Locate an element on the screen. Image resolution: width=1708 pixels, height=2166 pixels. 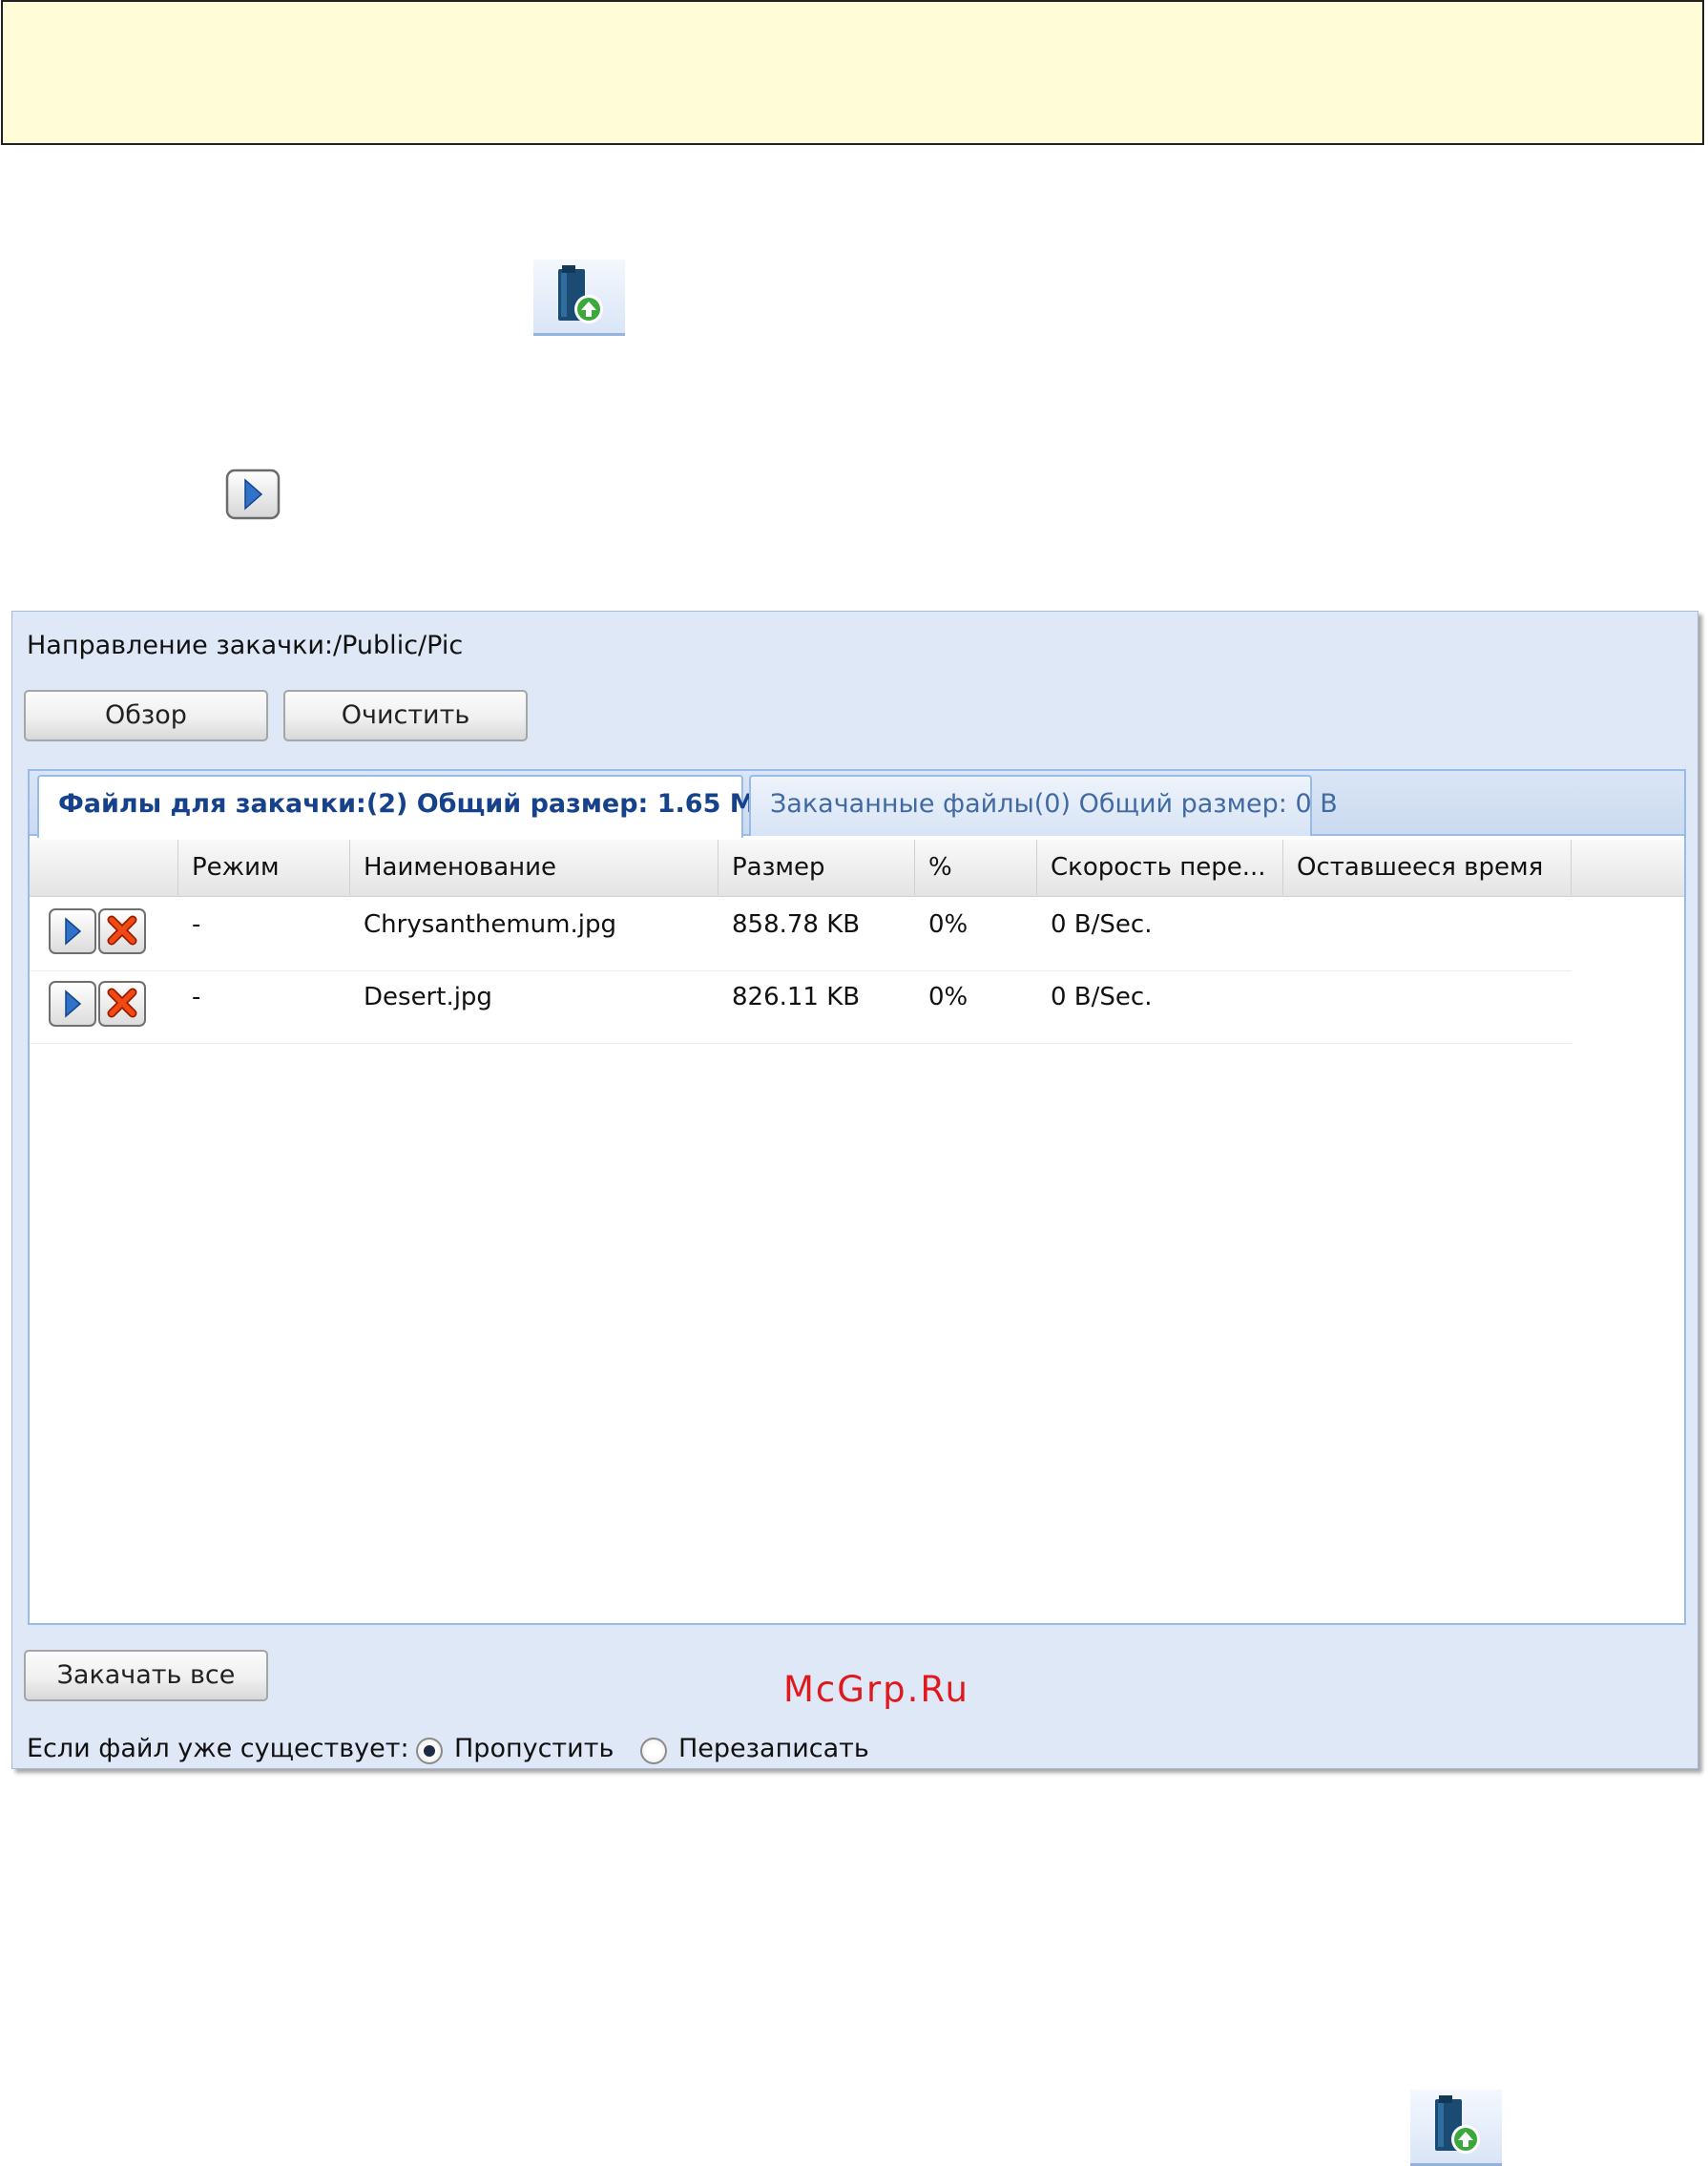
destination-label: Направление закачки: is located at coordinates (180, 645).